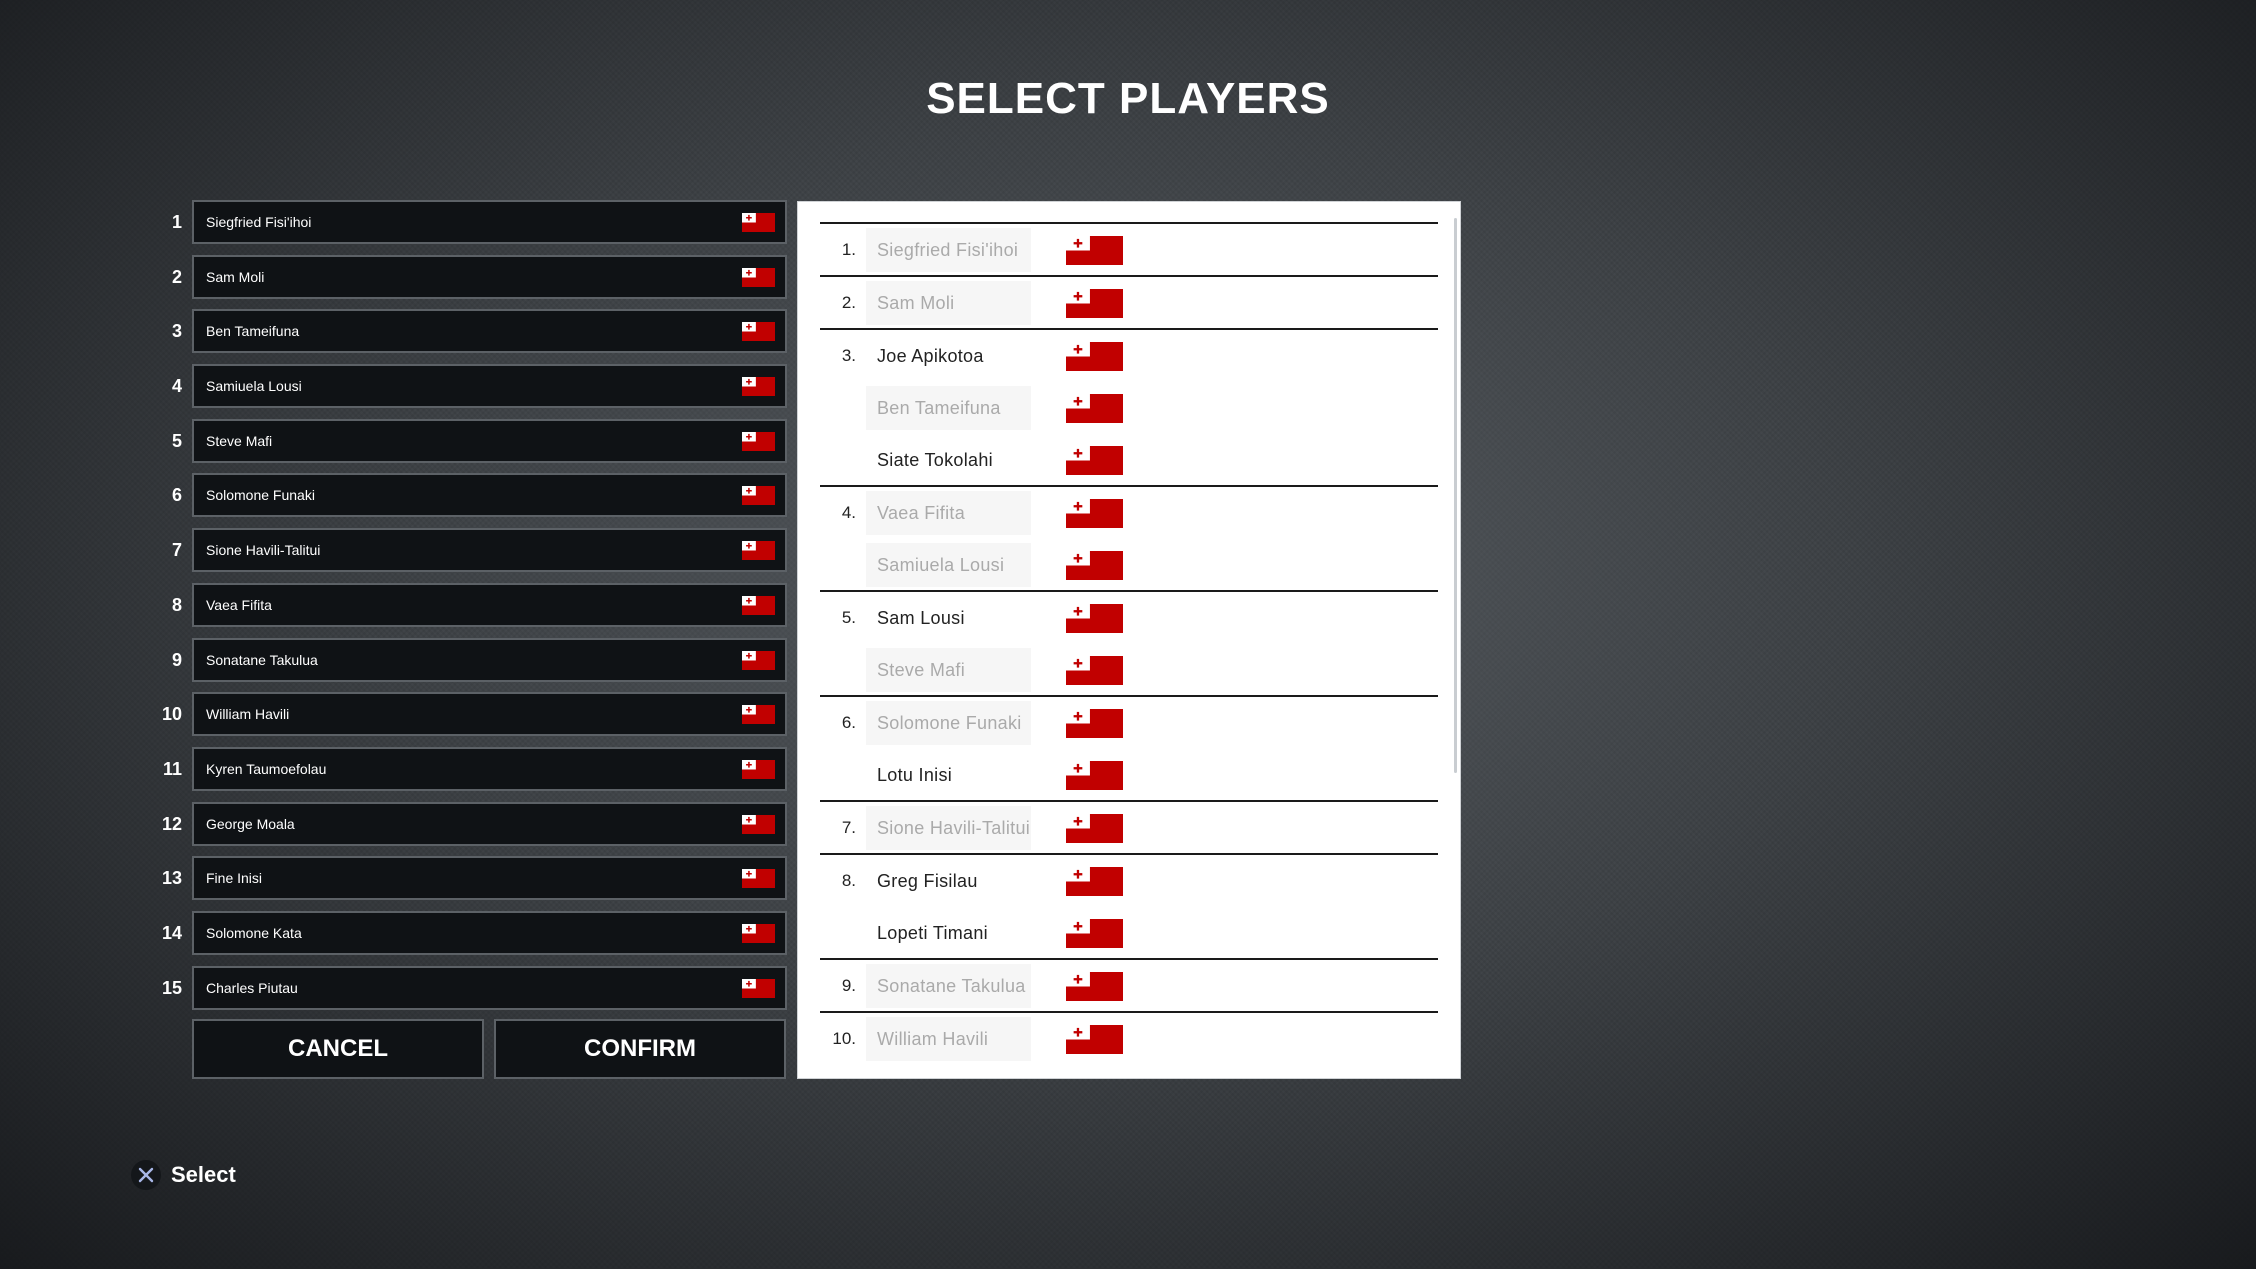 This screenshot has width=2256, height=1269. Describe the element at coordinates (176, 276) in the screenshot. I see `slot-number: 2` at that location.